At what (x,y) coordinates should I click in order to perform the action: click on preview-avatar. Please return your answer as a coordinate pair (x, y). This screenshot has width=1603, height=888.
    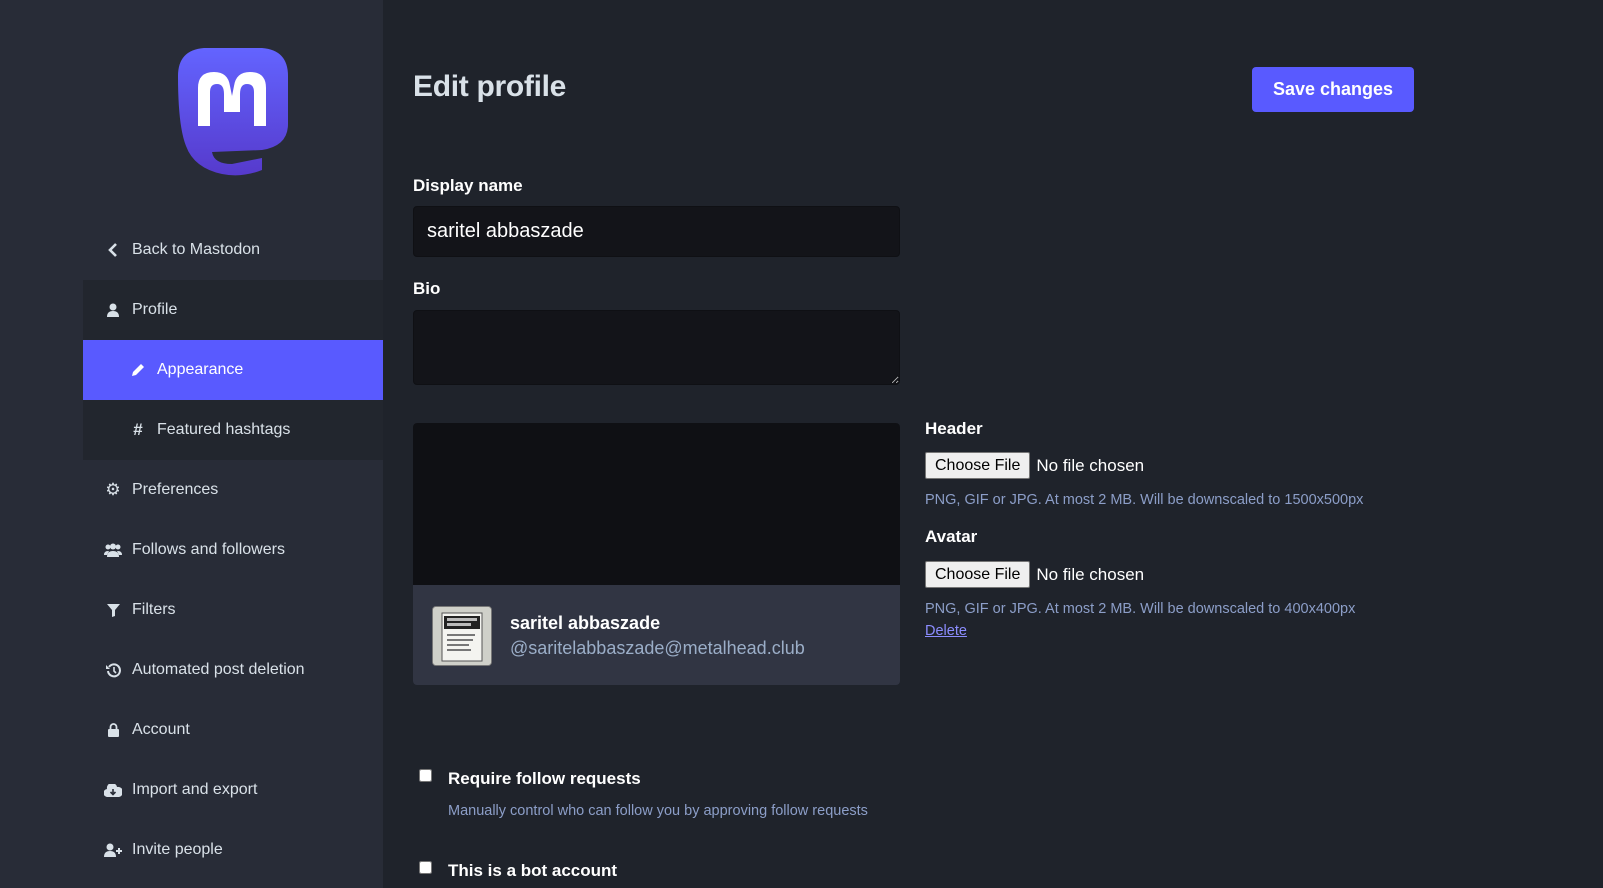
    Looking at the image, I should click on (462, 636).